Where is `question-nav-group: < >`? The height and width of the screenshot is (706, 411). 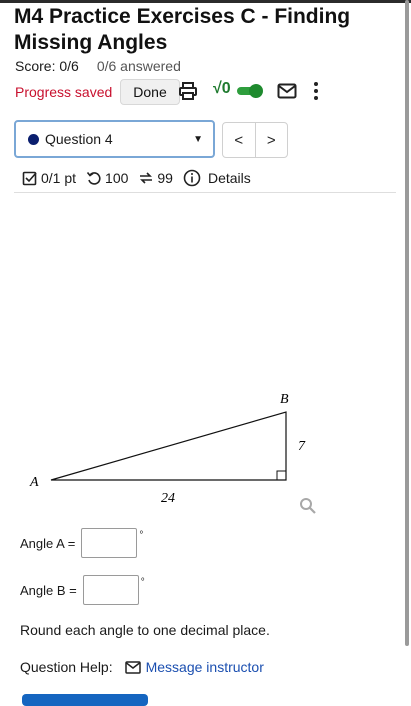 question-nav-group: < > is located at coordinates (255, 140).